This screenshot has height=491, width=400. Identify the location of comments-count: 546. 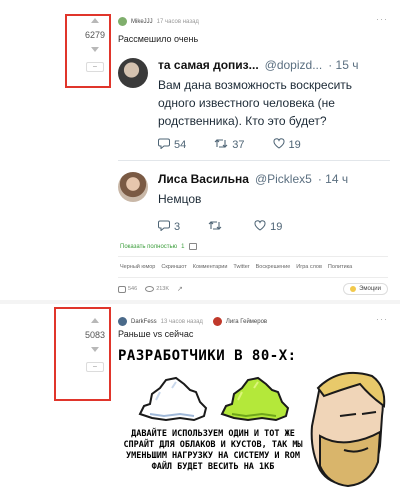
(133, 289).